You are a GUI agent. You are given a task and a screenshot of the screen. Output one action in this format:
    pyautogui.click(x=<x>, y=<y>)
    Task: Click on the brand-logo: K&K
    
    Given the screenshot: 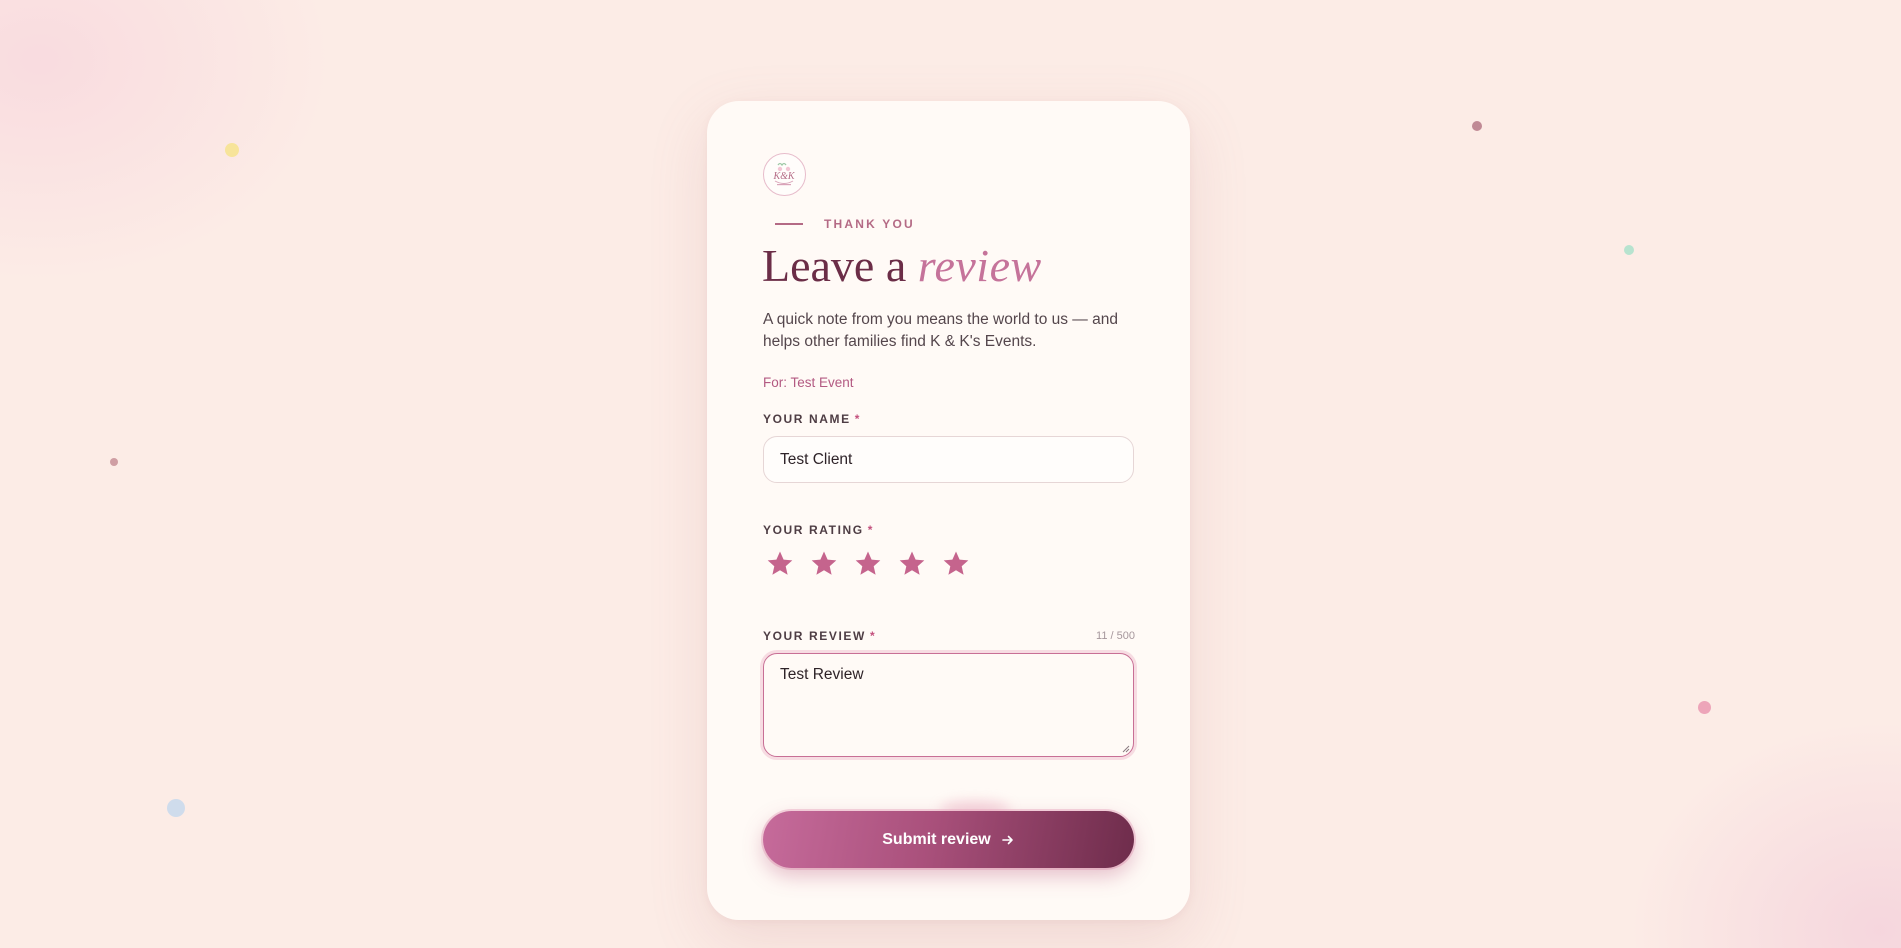 What is the action you would take?
    pyautogui.click(x=784, y=174)
    